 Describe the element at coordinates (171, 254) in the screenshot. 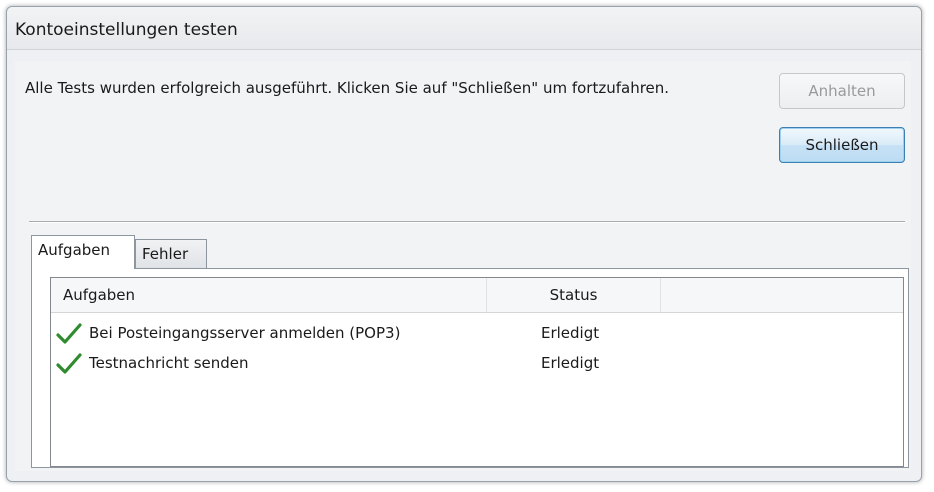

I see `tab-fehler: Fehler` at that location.